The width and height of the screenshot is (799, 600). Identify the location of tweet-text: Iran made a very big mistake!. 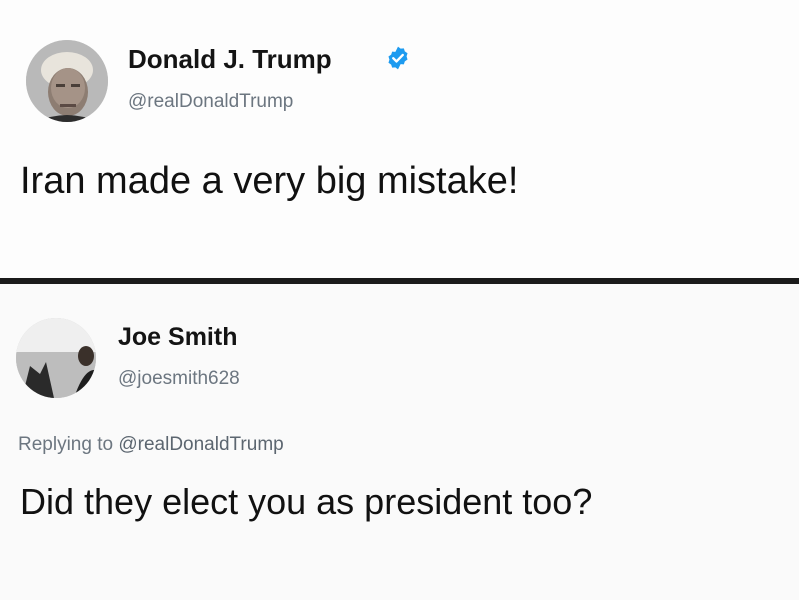
(269, 181).